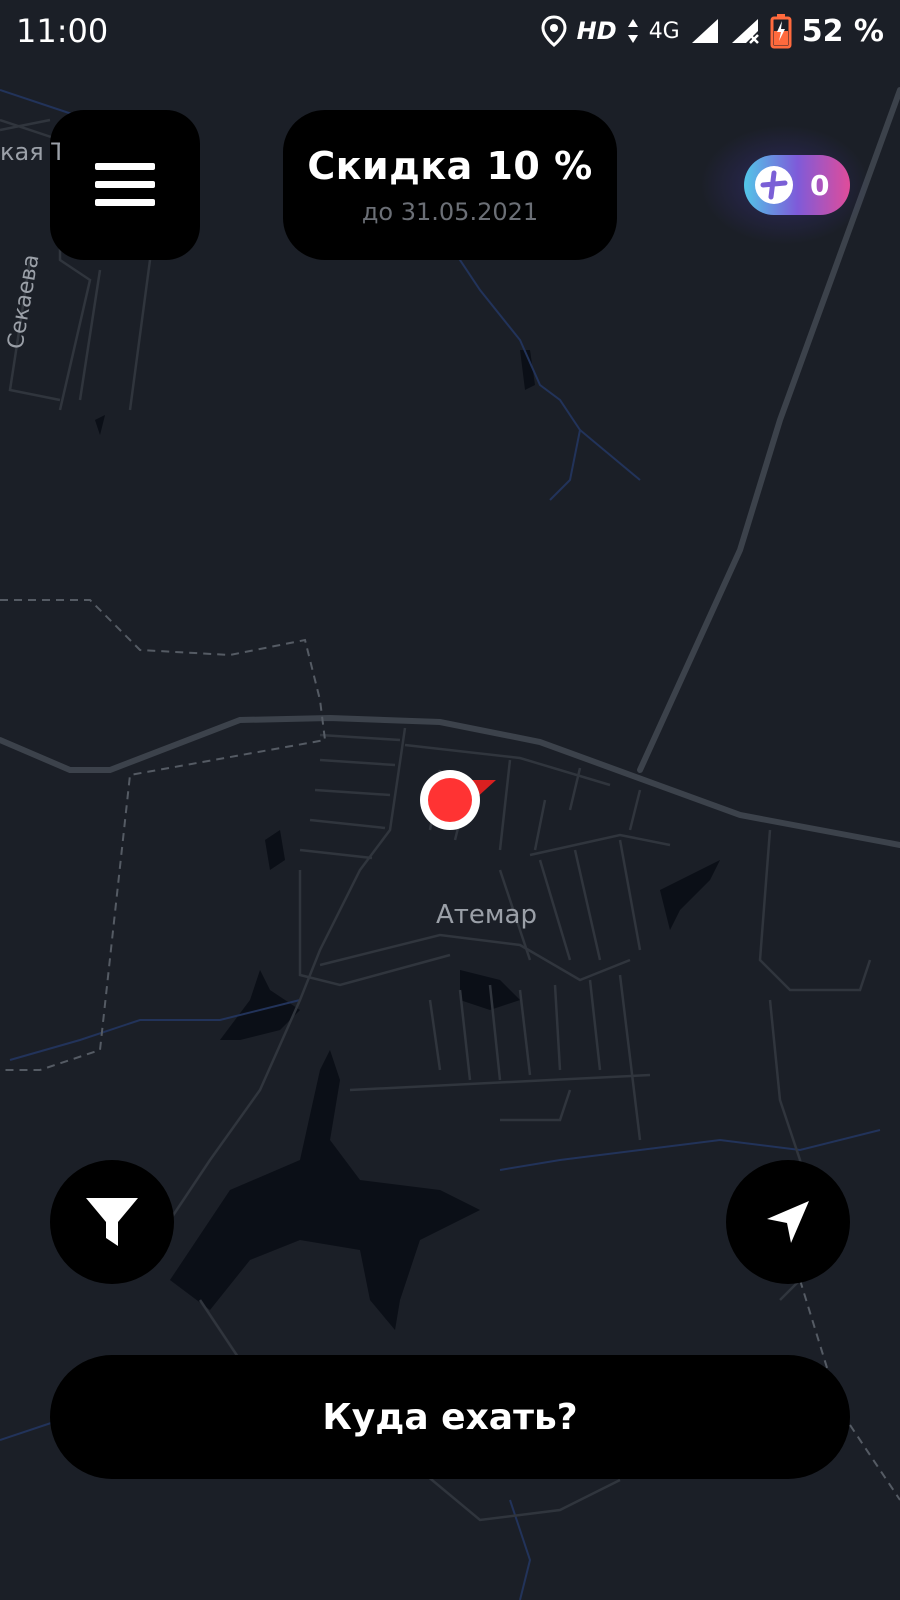 The image size is (900, 1600). Describe the element at coordinates (62, 31) in the screenshot. I see `status-time: 11:00` at that location.